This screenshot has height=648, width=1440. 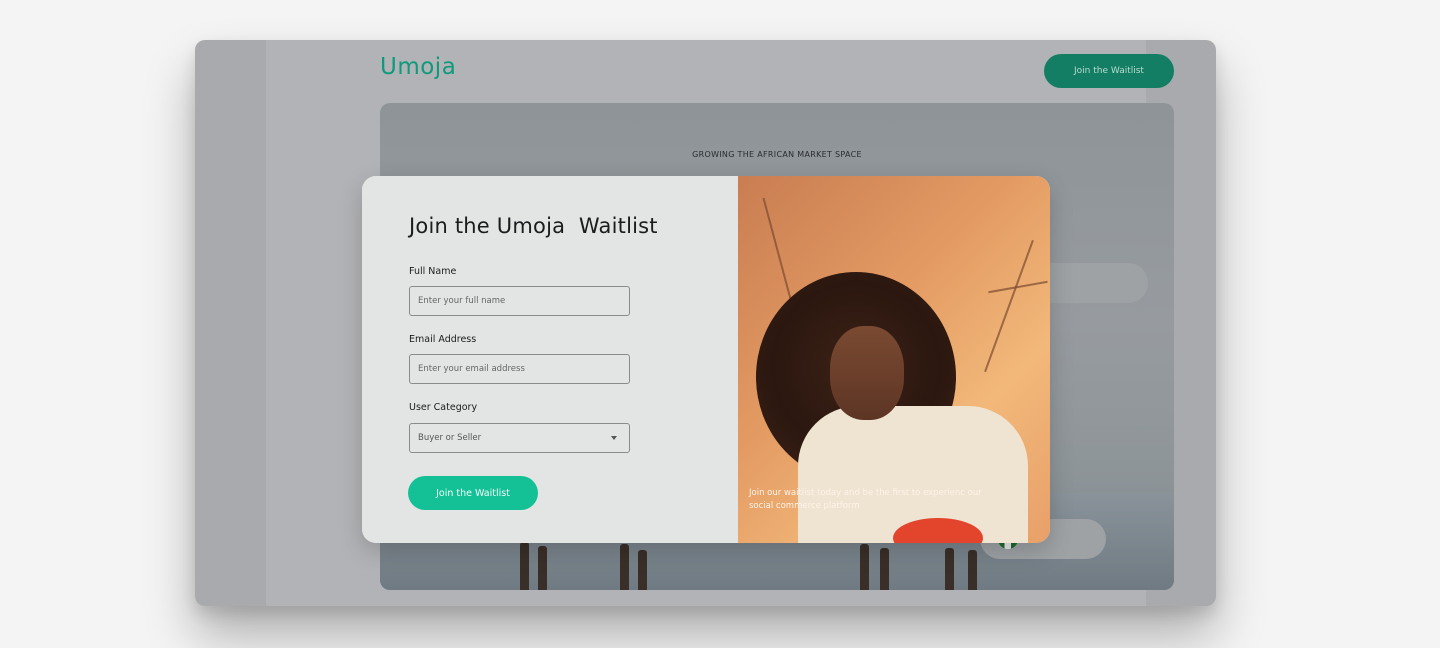 I want to click on portrait-face, so click(x=867, y=373).